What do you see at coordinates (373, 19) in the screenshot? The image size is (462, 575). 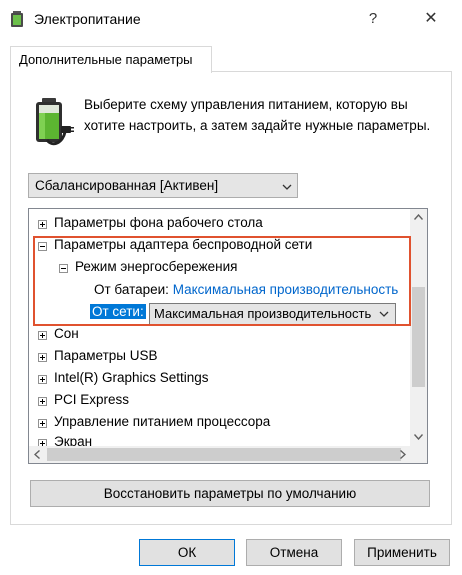 I see `help-button: ?` at bounding box center [373, 19].